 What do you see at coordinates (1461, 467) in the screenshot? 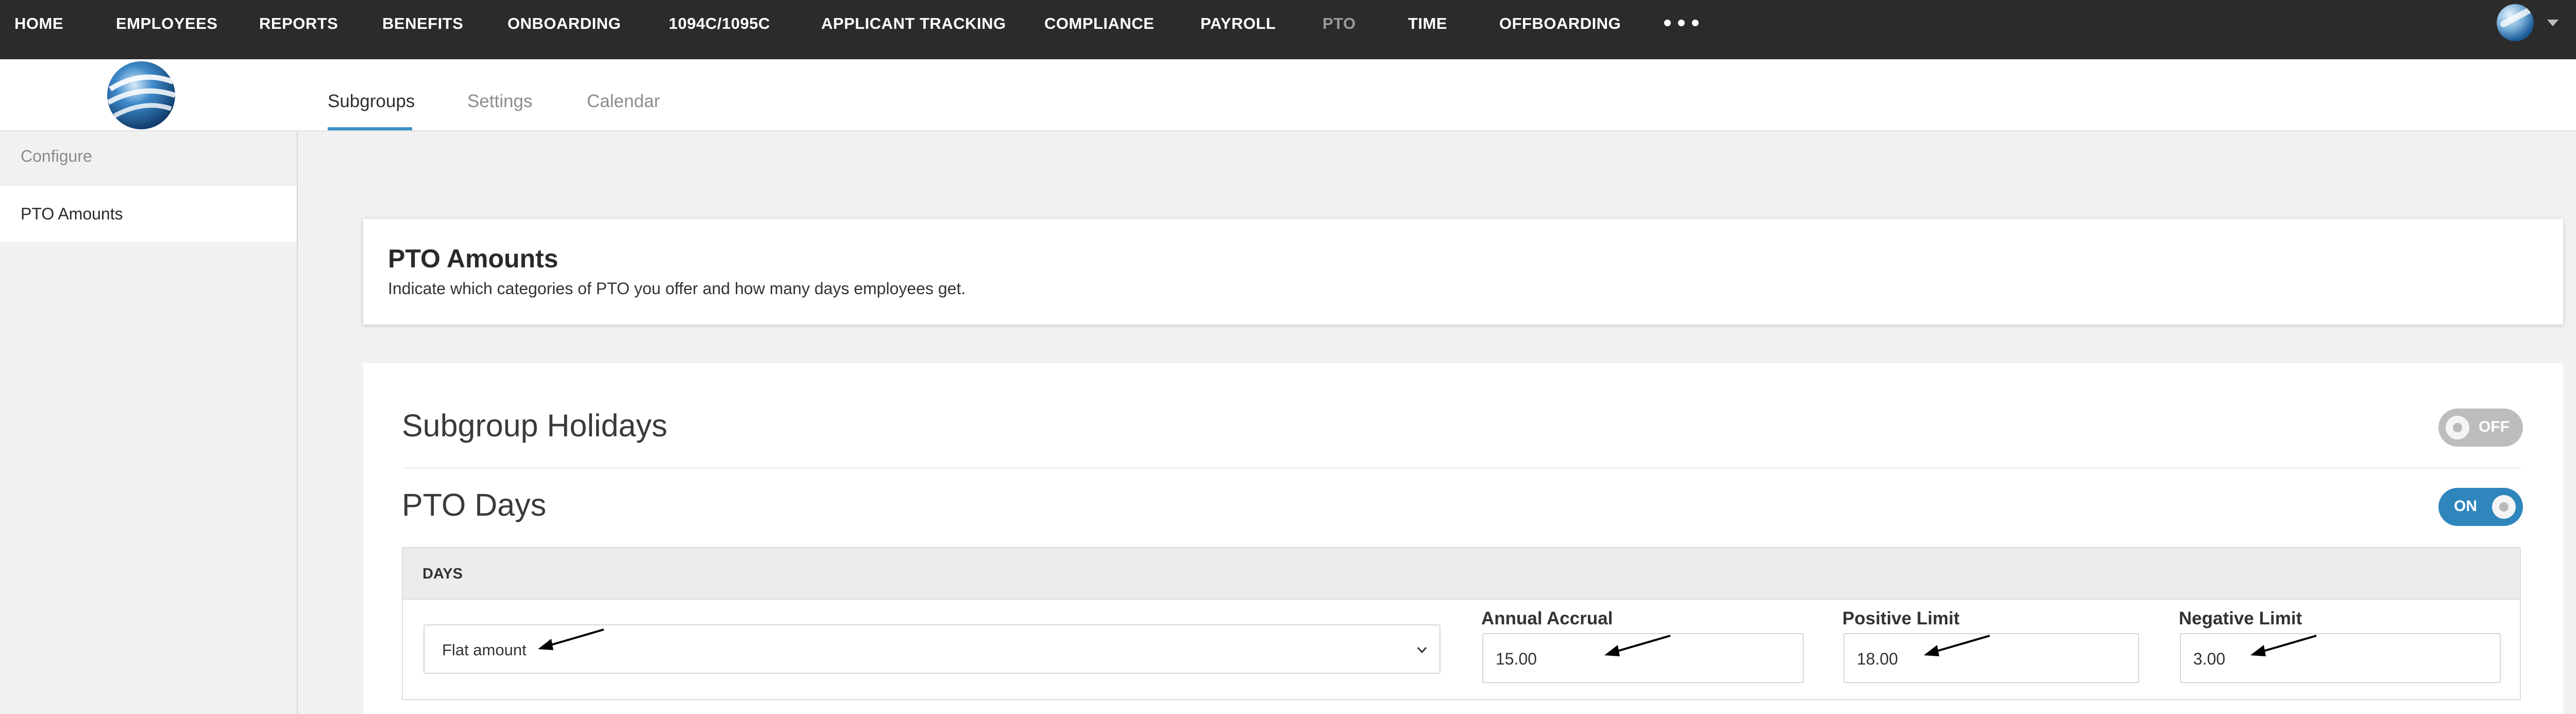
I see `section-divider` at bounding box center [1461, 467].